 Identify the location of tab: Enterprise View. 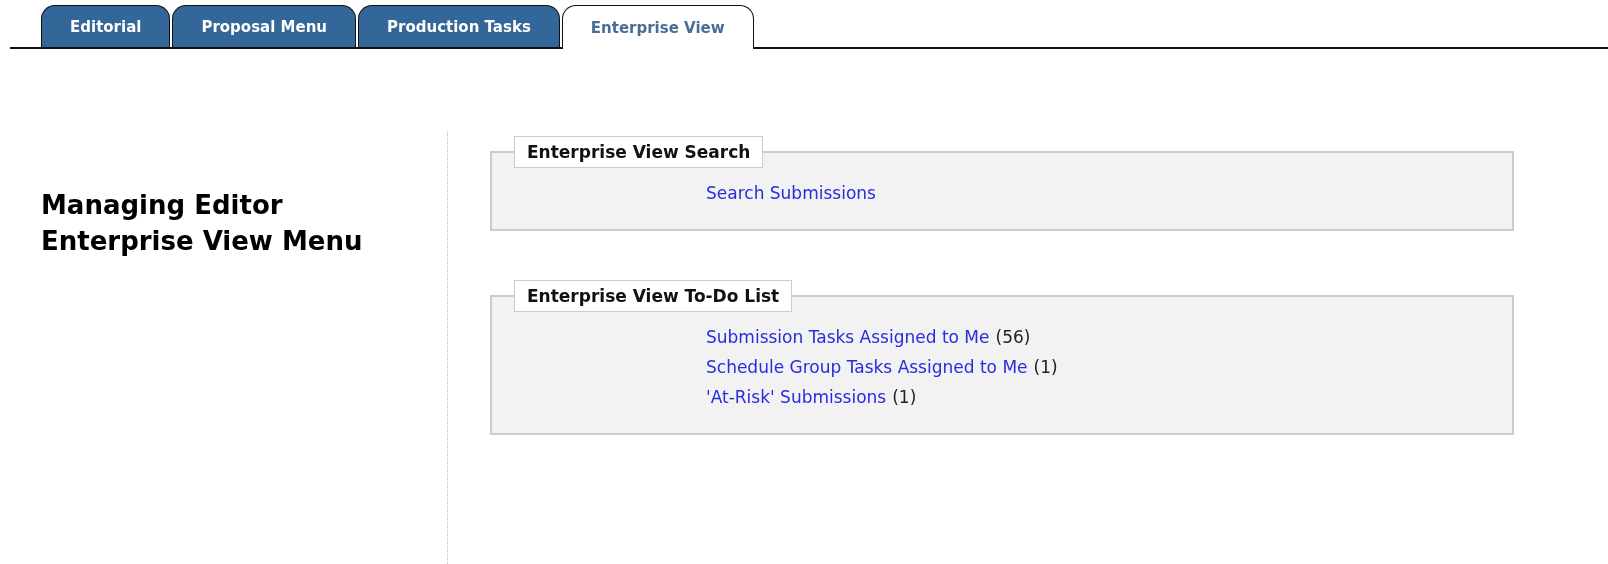
(657, 27).